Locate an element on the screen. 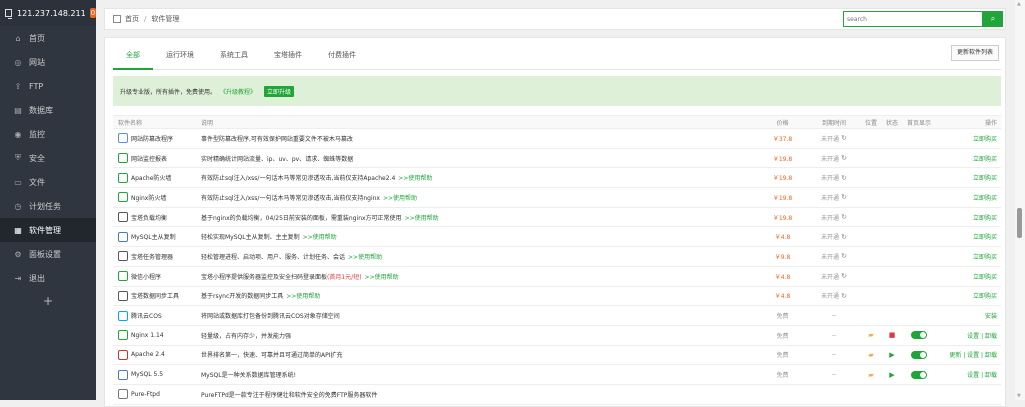 This screenshot has height=407, width=1025. breadcrumb-home: 首页 is located at coordinates (132, 19).